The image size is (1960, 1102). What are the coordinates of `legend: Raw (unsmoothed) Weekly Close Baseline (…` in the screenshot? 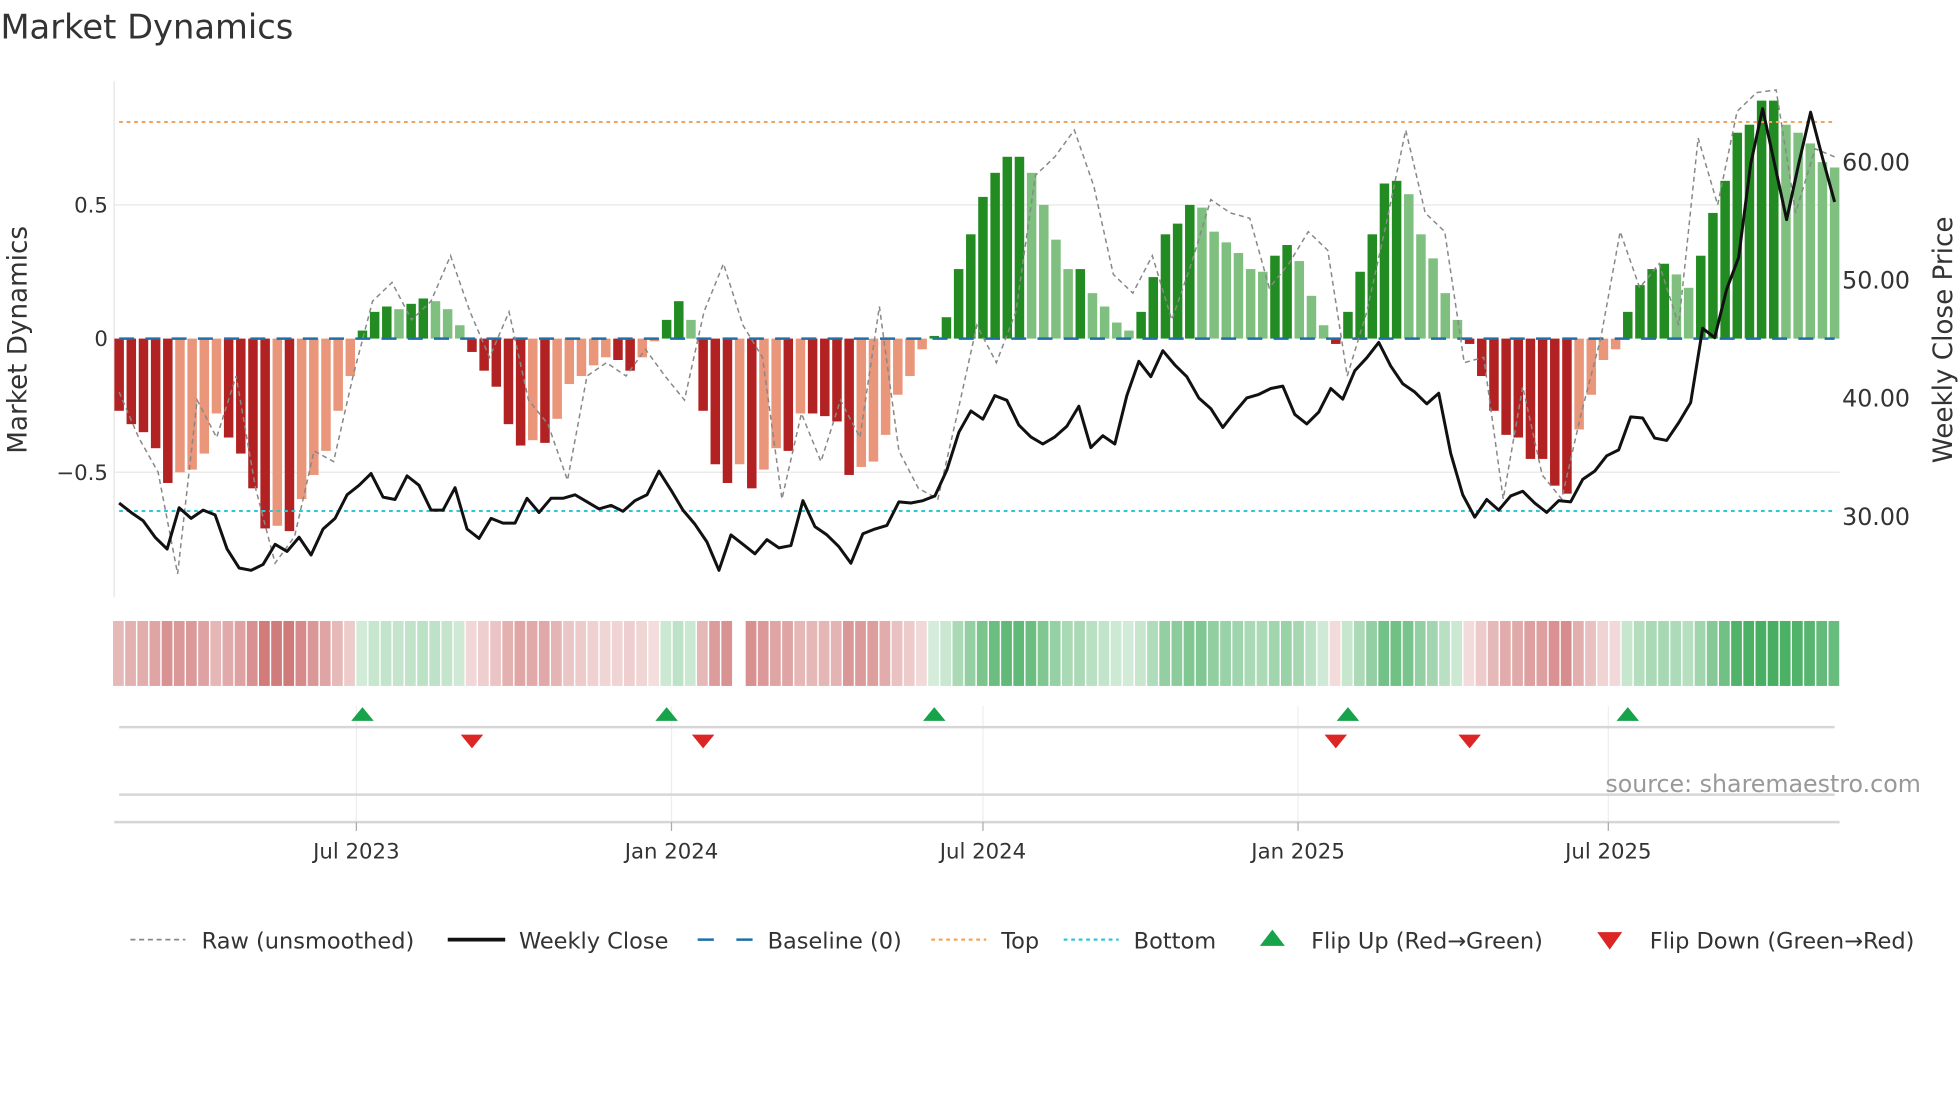 It's located at (1022, 941).